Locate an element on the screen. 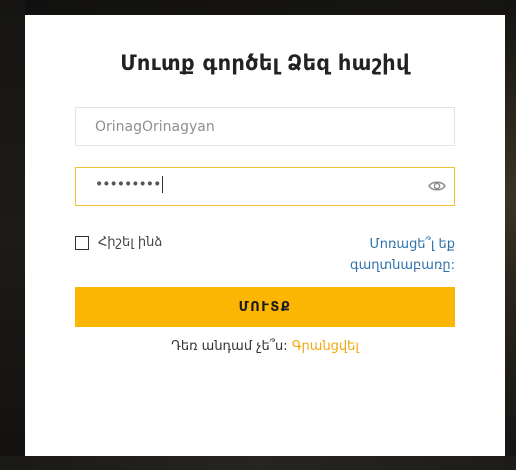  background-bottom is located at coordinates (258, 463).